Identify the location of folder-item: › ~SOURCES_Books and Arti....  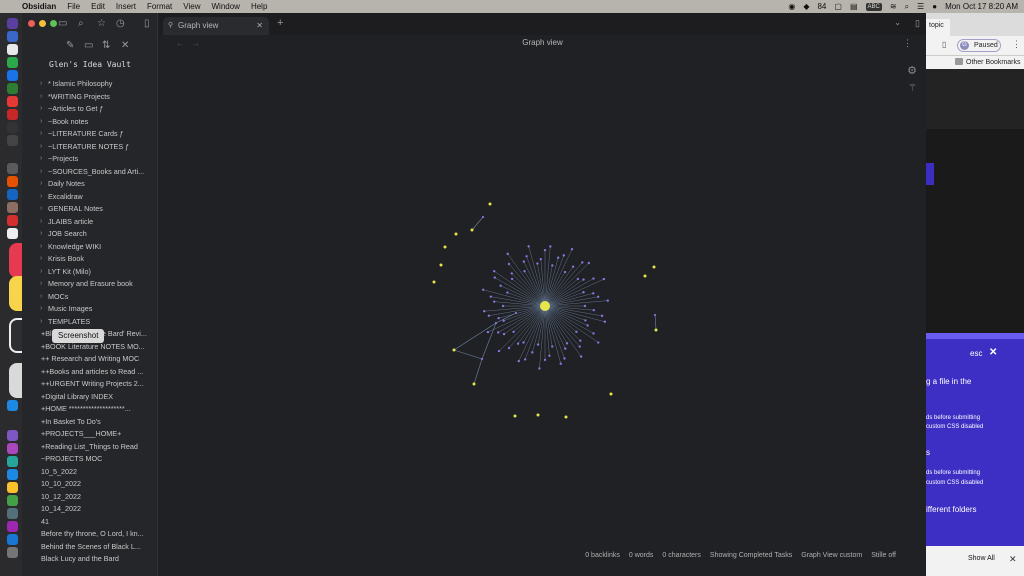
(90, 172).